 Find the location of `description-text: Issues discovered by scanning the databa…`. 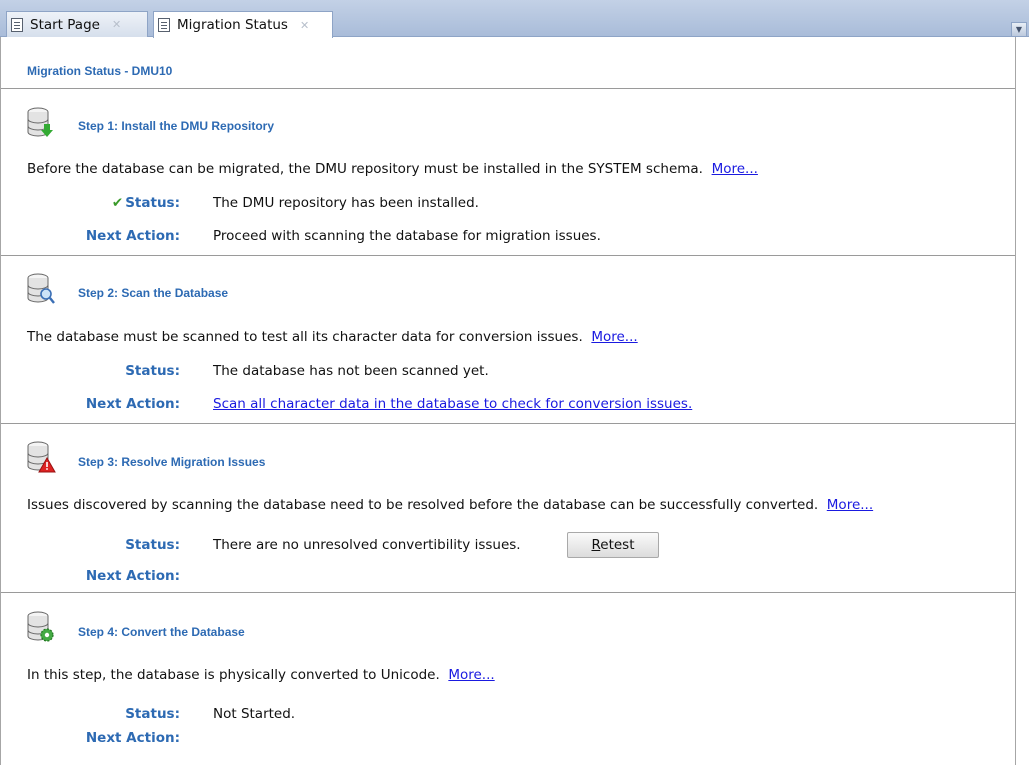

description-text: Issues discovered by scanning the databa… is located at coordinates (423, 505).